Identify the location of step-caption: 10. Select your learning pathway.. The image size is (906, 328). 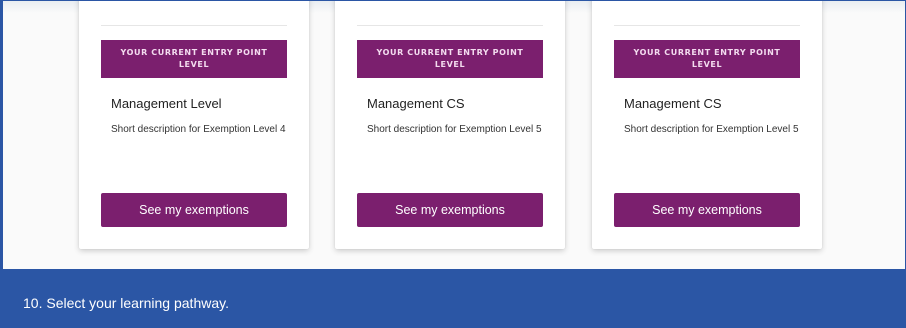
(126, 303).